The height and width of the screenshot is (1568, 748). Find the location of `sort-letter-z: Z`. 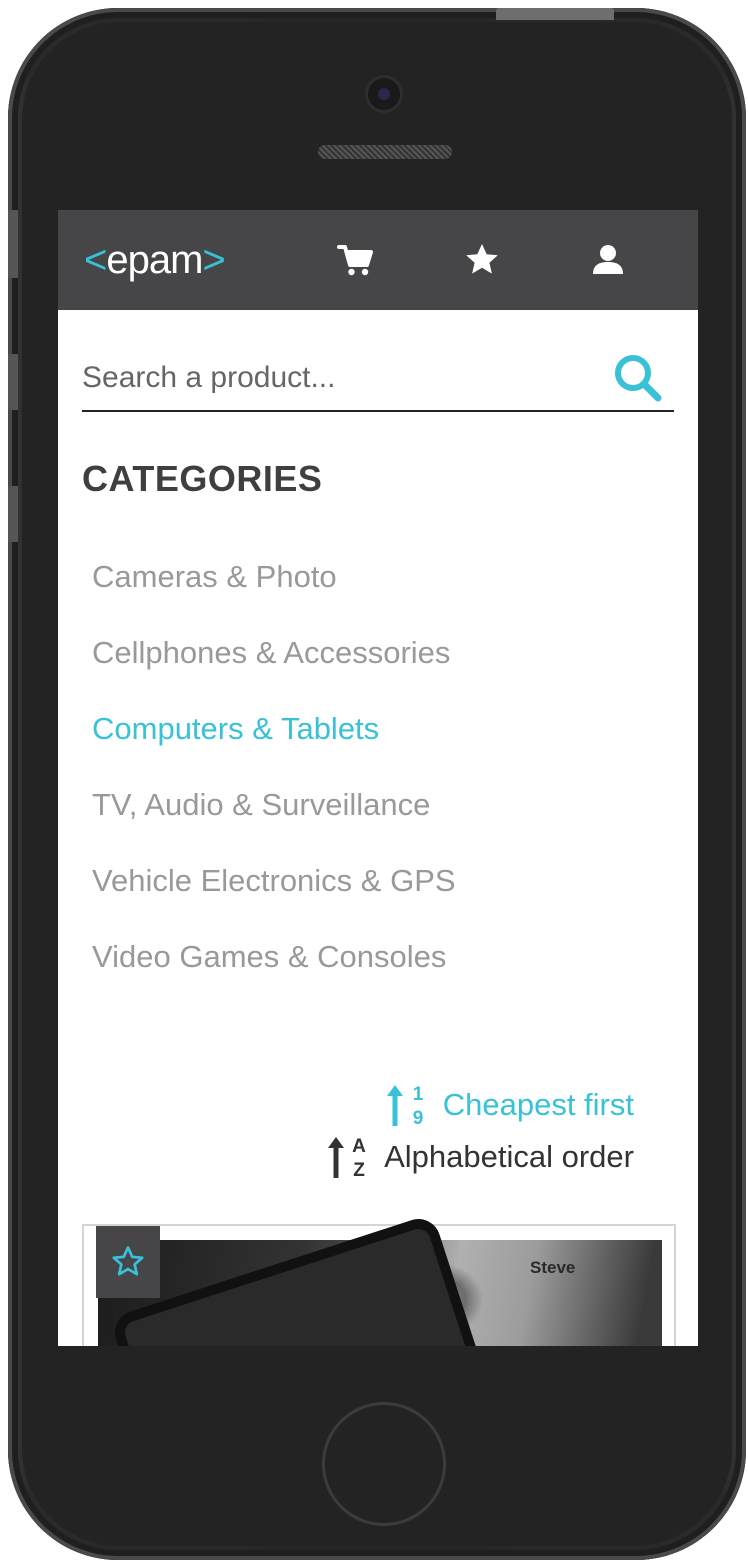

sort-letter-z: Z is located at coordinates (359, 1170).